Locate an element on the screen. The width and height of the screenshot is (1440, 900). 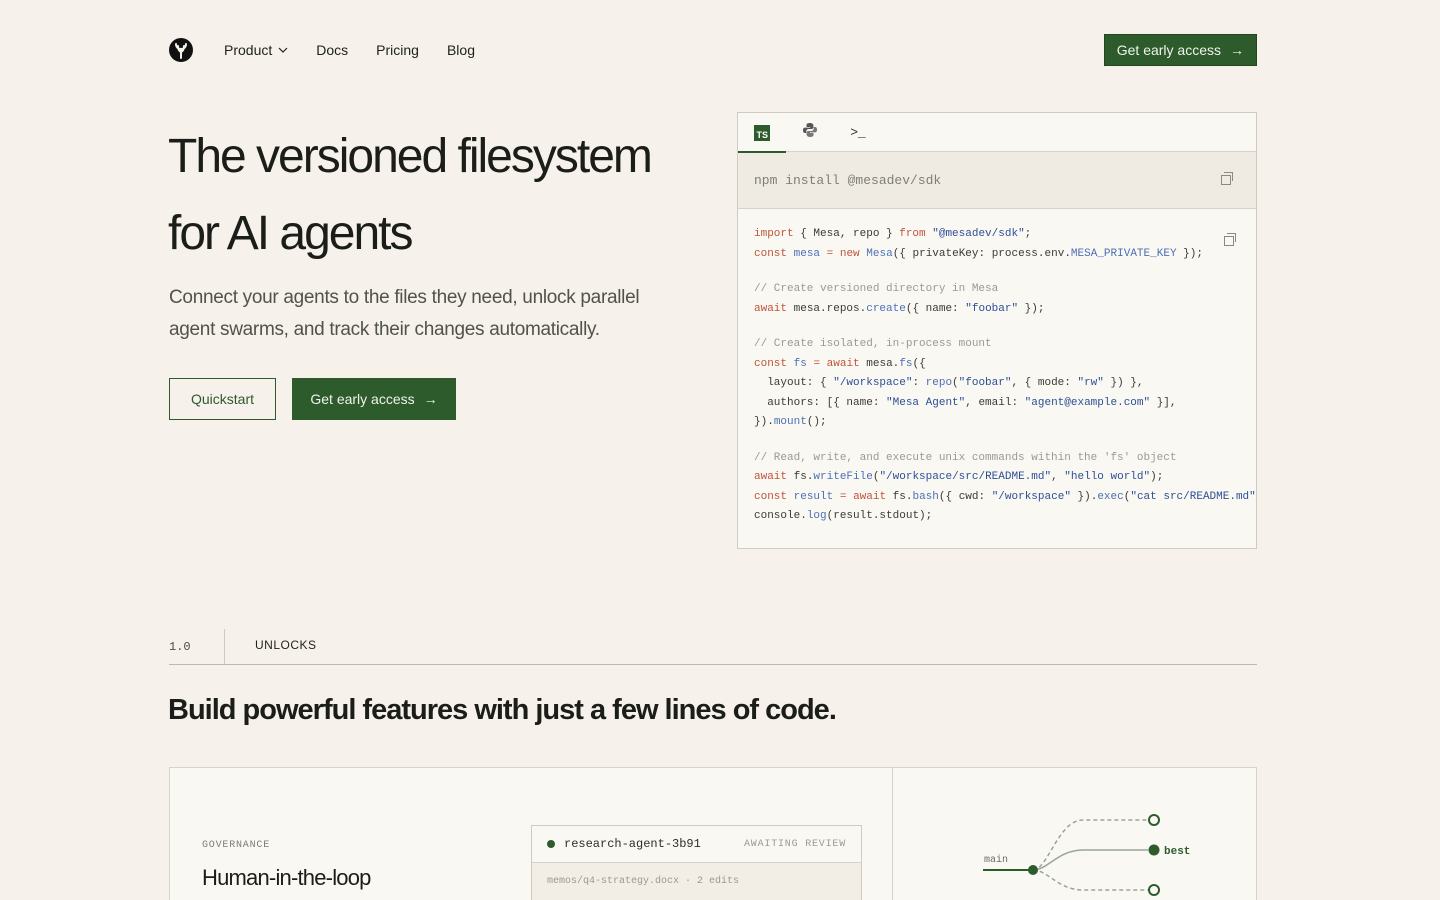
nav-blog: Blog is located at coordinates (461, 50).